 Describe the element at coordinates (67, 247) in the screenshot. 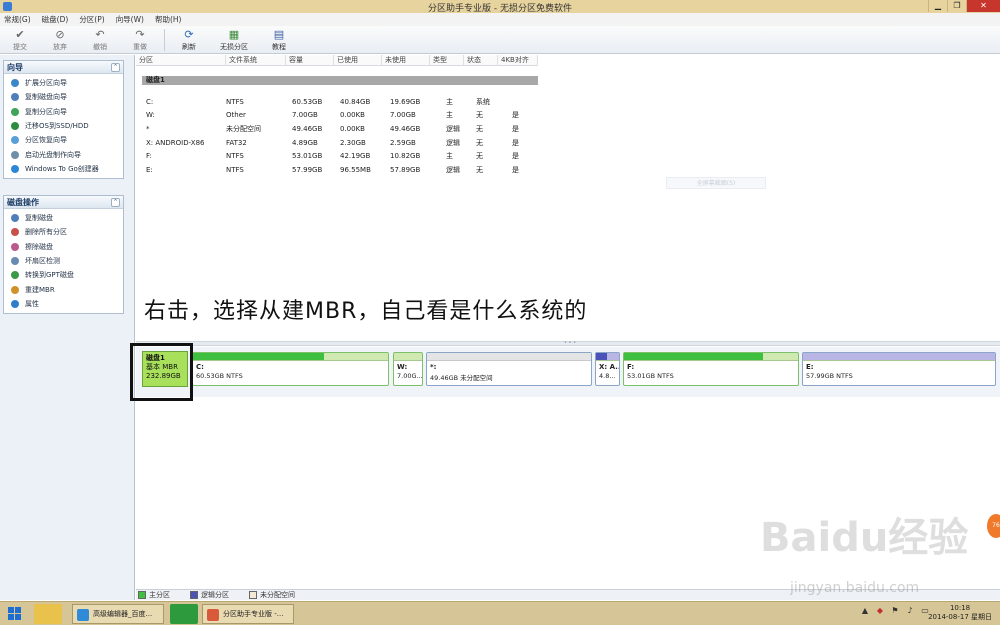

I see `diskop-item-wipe: 擦除磁盘` at that location.